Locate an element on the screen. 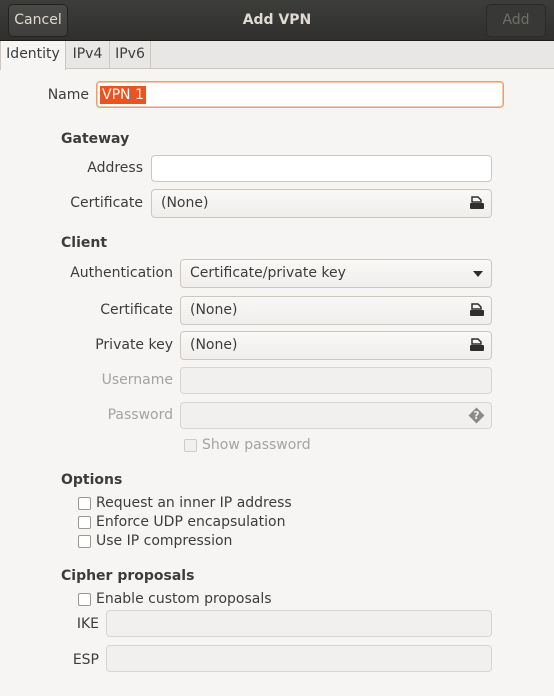 This screenshot has width=554, height=696. ike-label: IKE is located at coordinates (87, 624).